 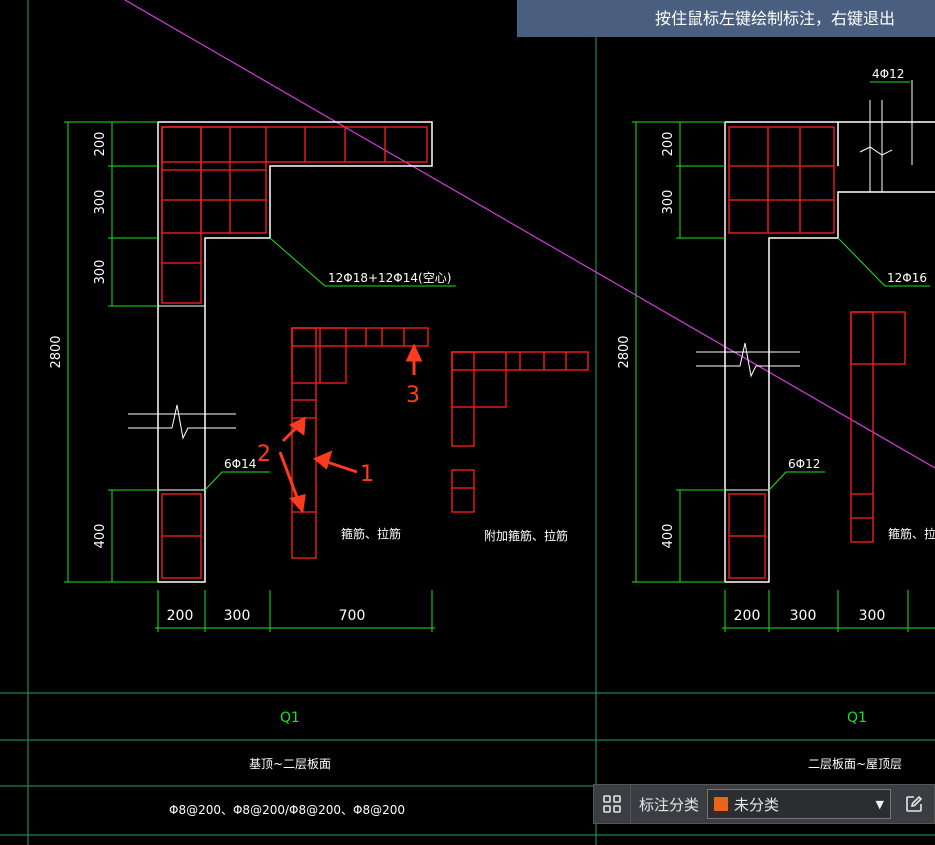 I want to click on marker-3: 3, so click(x=413, y=395).